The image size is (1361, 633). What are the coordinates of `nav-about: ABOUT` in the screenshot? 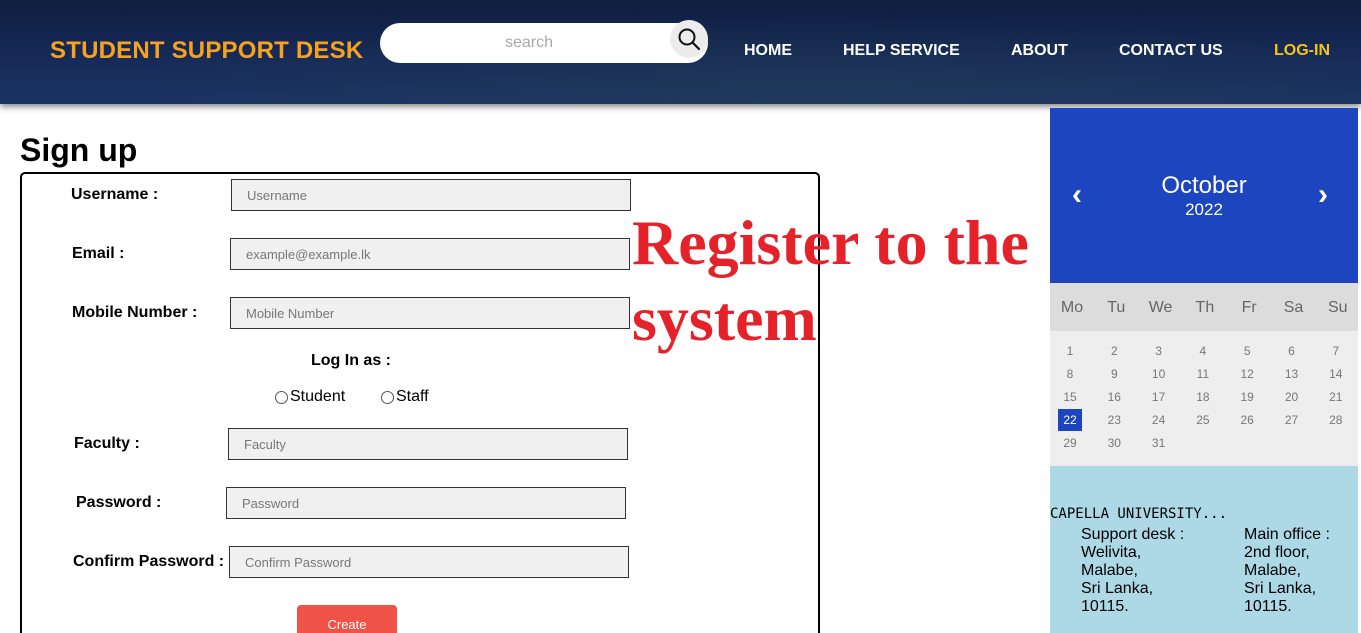 It's located at (1039, 51).